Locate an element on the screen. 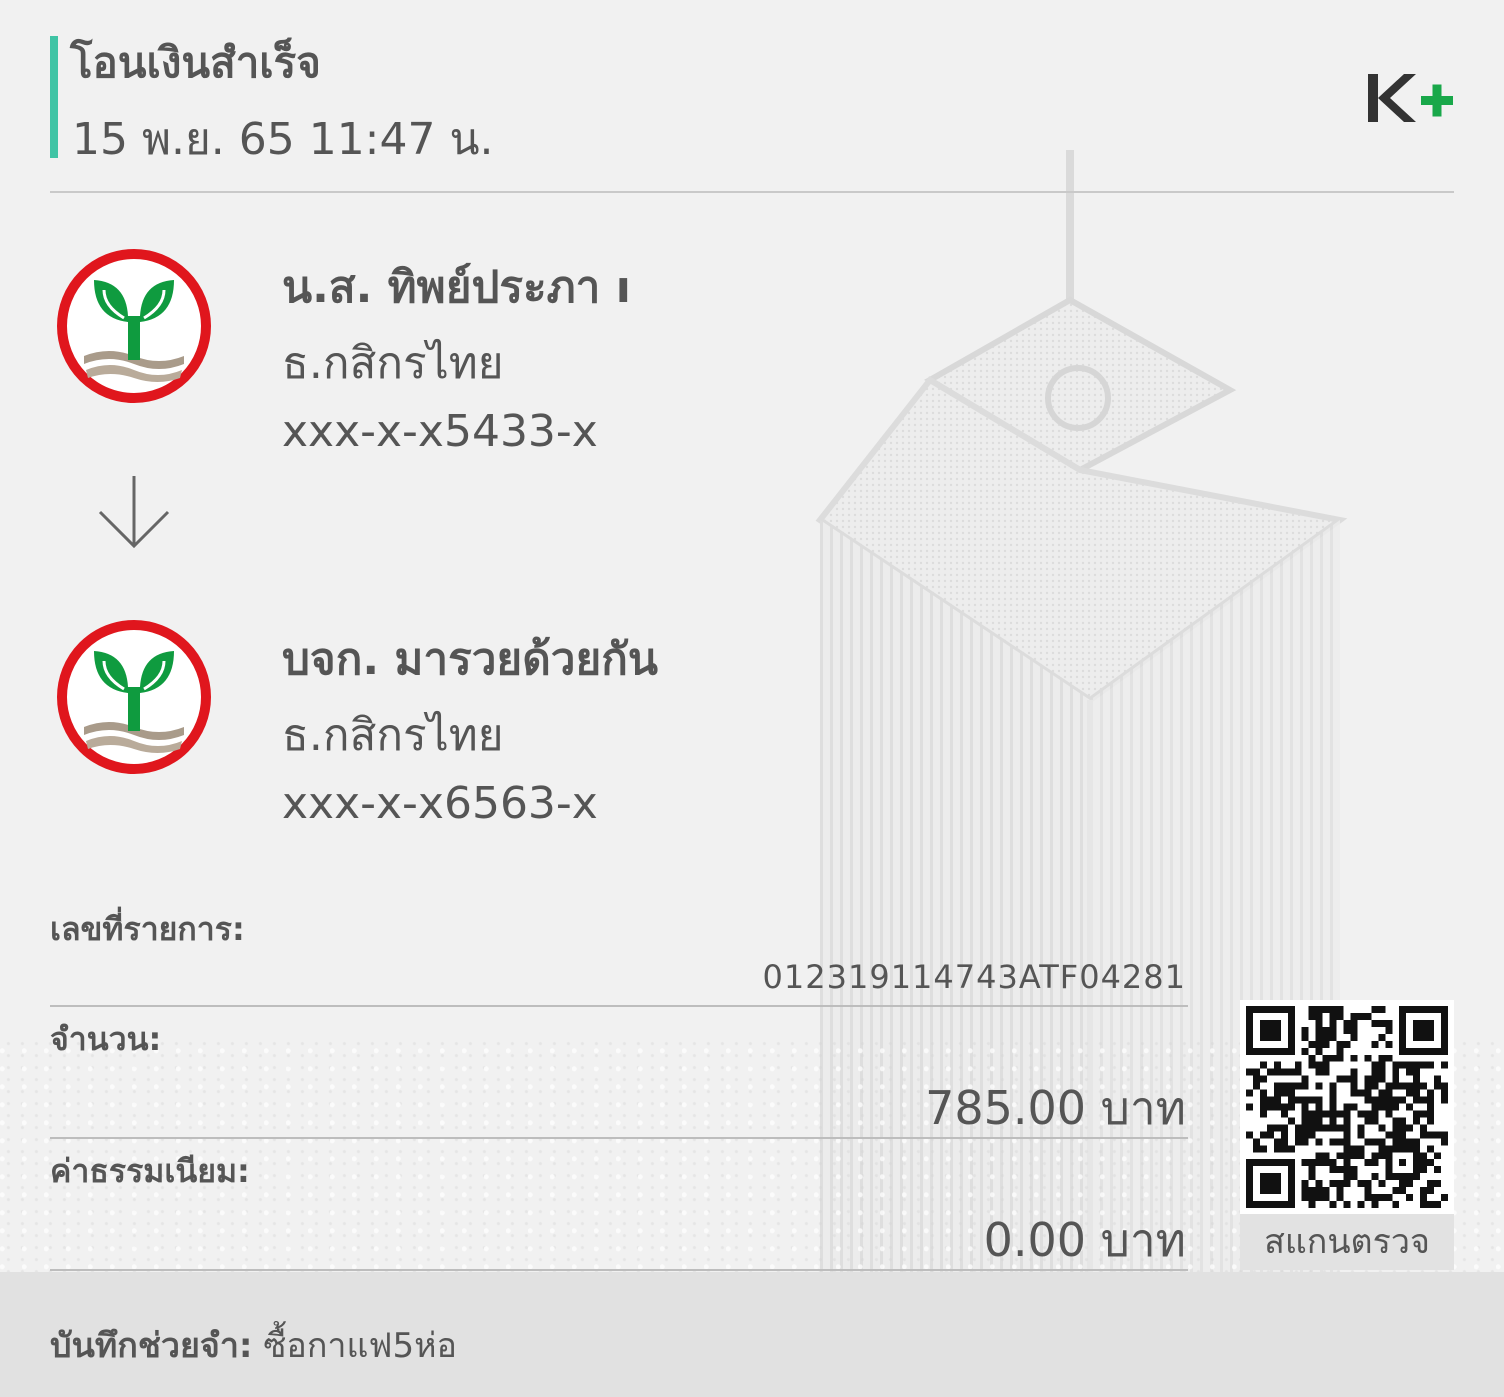  header-divider is located at coordinates (752, 192).